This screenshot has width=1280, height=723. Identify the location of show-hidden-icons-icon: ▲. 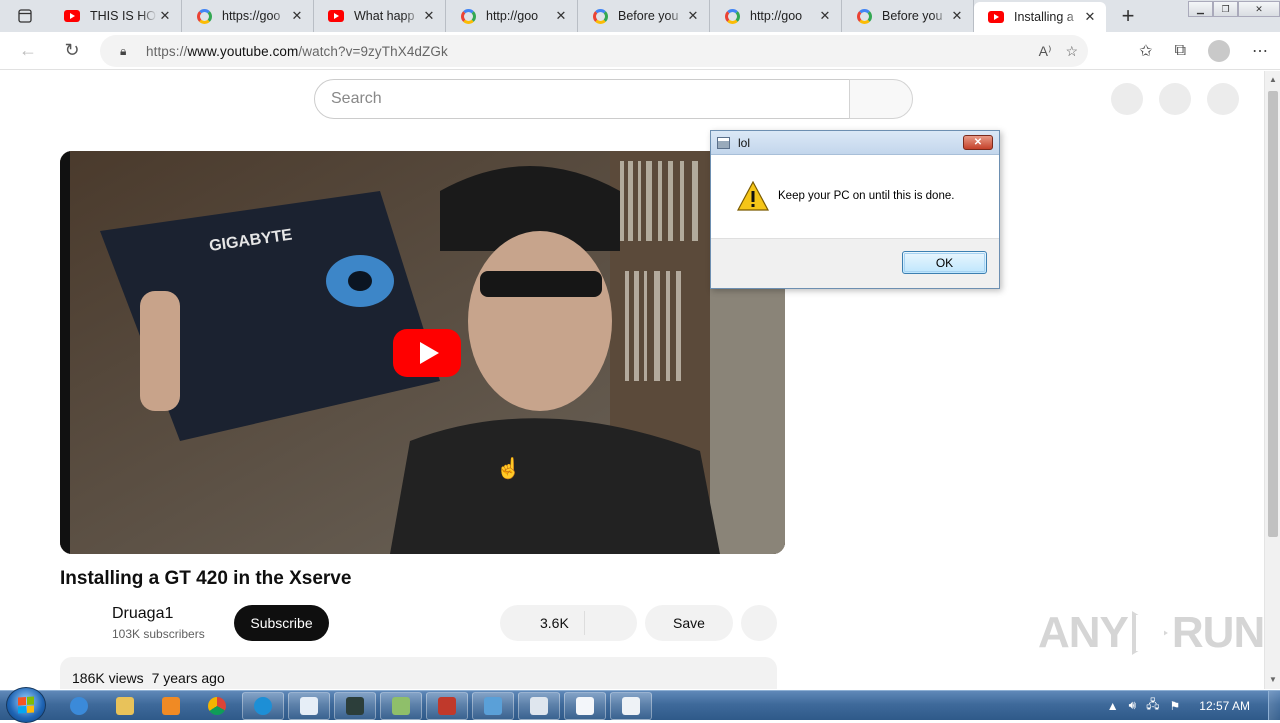
(1113, 706).